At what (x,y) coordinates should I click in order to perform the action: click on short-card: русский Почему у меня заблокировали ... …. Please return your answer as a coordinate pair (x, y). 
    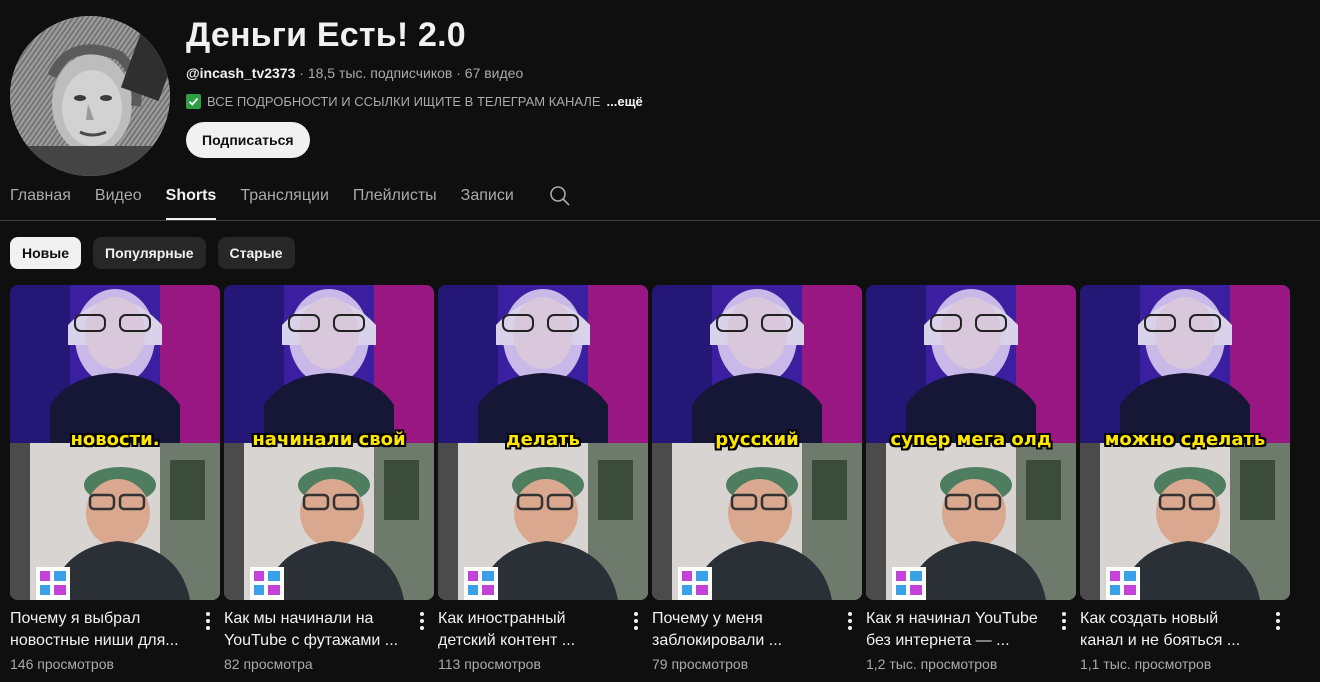
    Looking at the image, I should click on (757, 478).